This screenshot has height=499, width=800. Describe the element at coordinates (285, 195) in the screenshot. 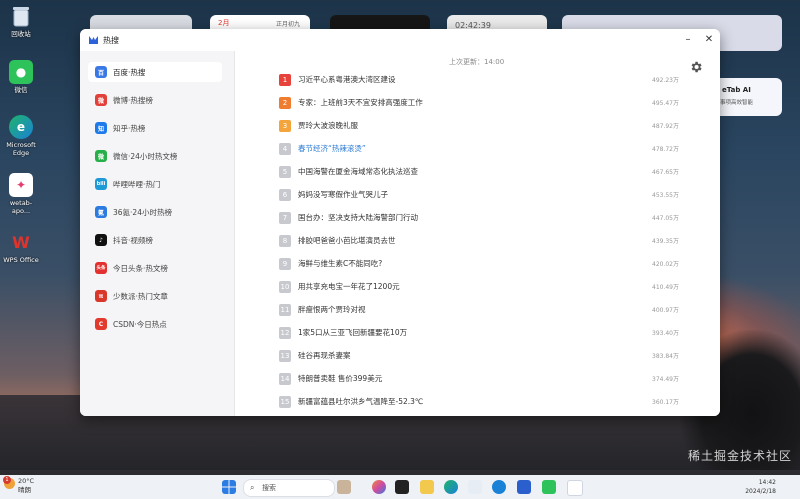

I see `rank-badge: 6` at that location.